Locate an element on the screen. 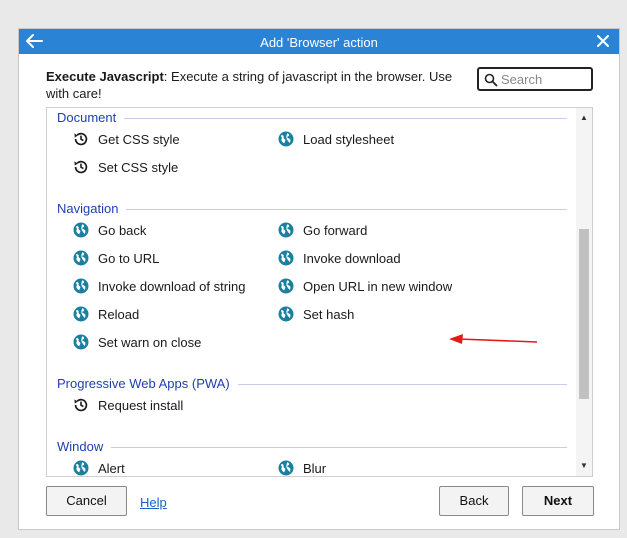 The width and height of the screenshot is (627, 538). list-item-label: Get CSS style is located at coordinates (139, 139).